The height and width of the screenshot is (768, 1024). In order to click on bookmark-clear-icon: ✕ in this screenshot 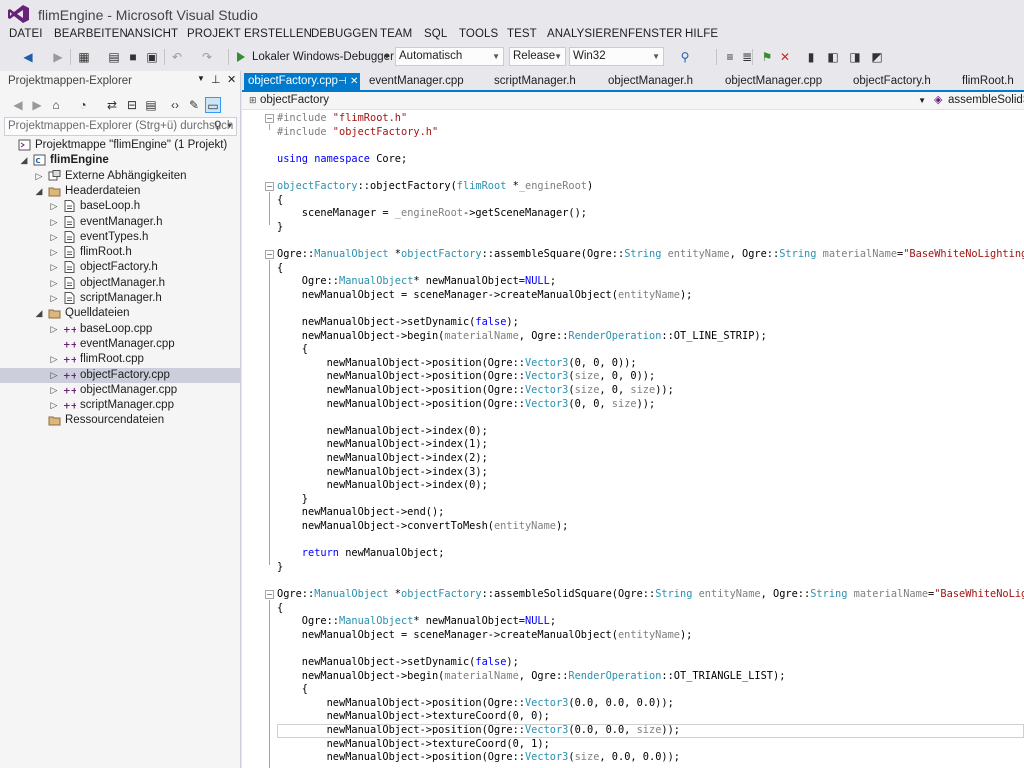, I will do `click(785, 57)`.